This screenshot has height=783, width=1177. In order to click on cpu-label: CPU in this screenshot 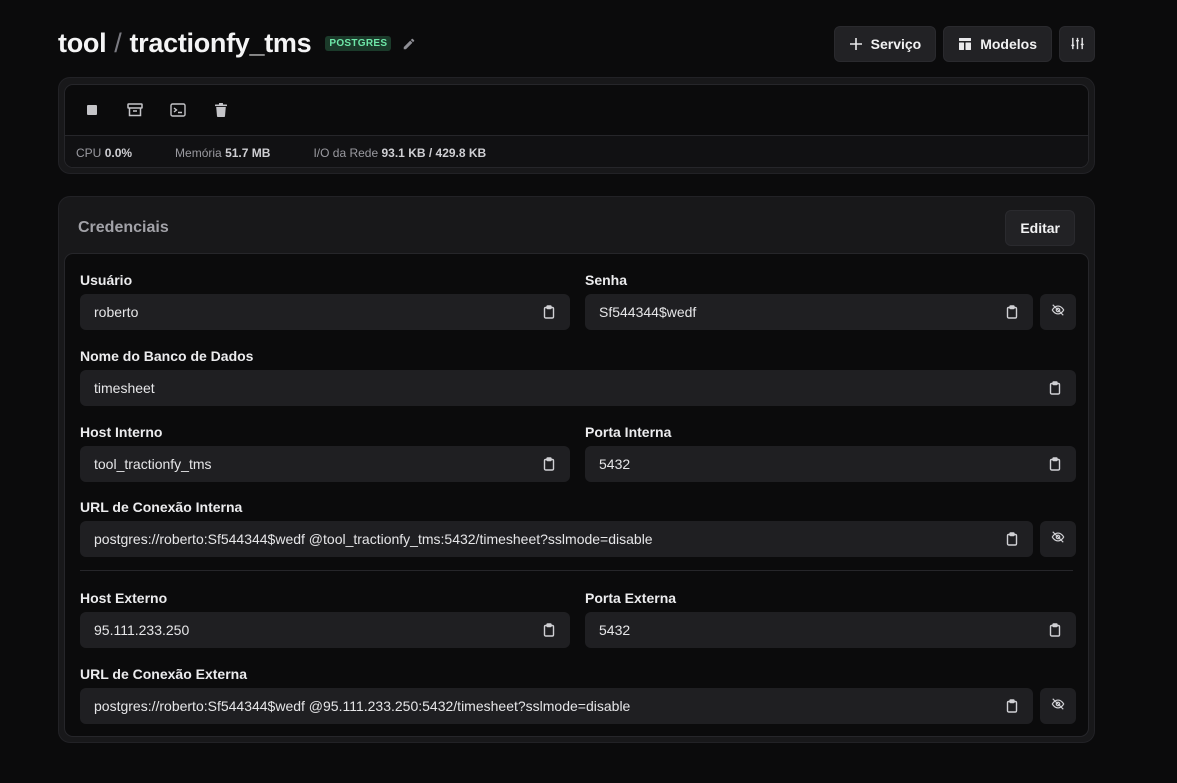, I will do `click(89, 152)`.